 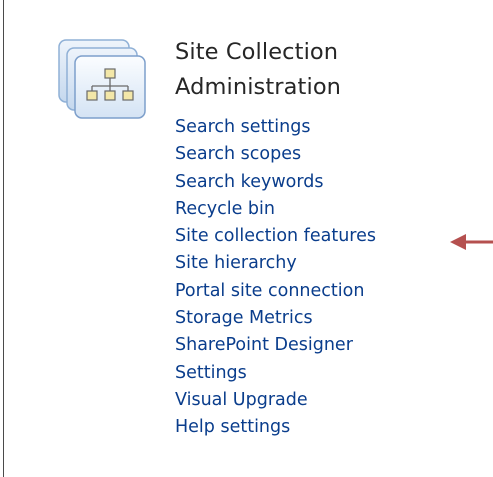 I want to click on section-title-line1: Site Collection, so click(x=257, y=52).